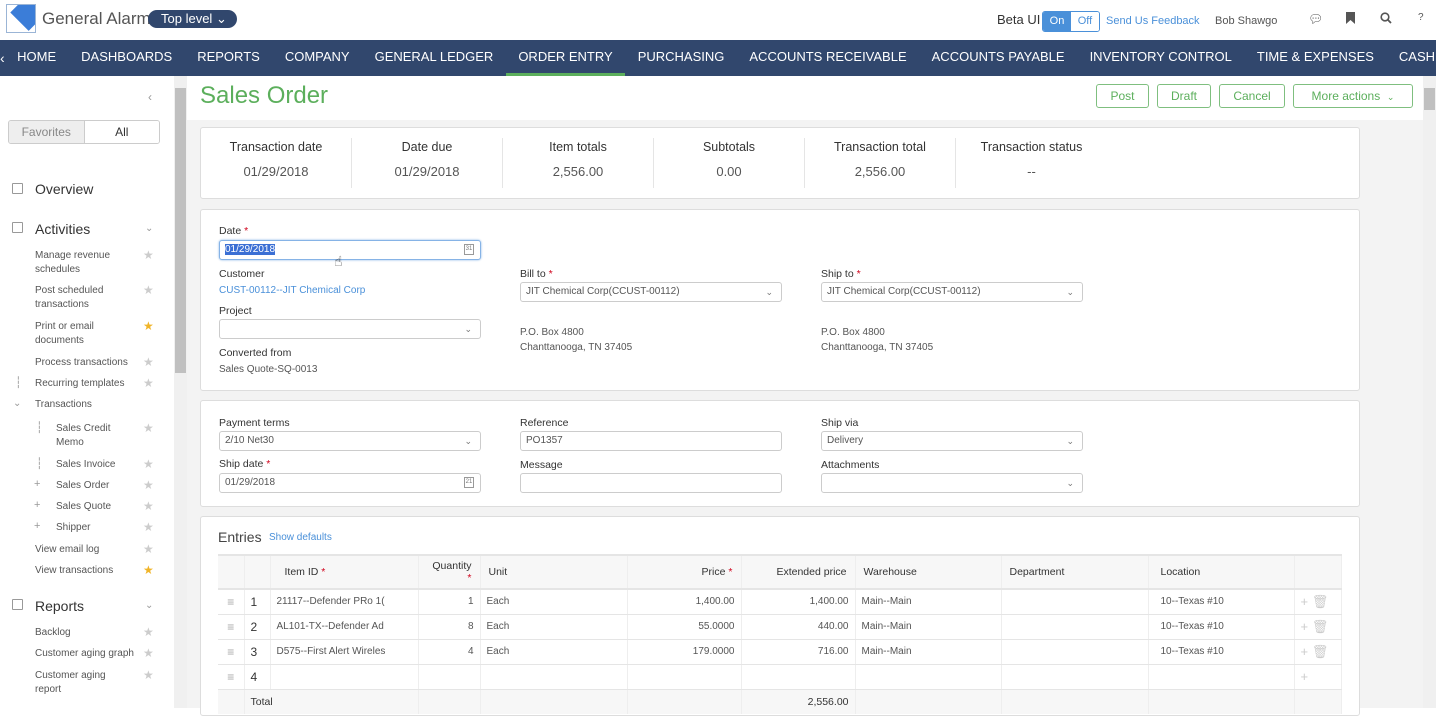 This screenshot has width=1436, height=716. Describe the element at coordinates (1411, 58) in the screenshot. I see `nav-cash-management: CASH MANA` at that location.